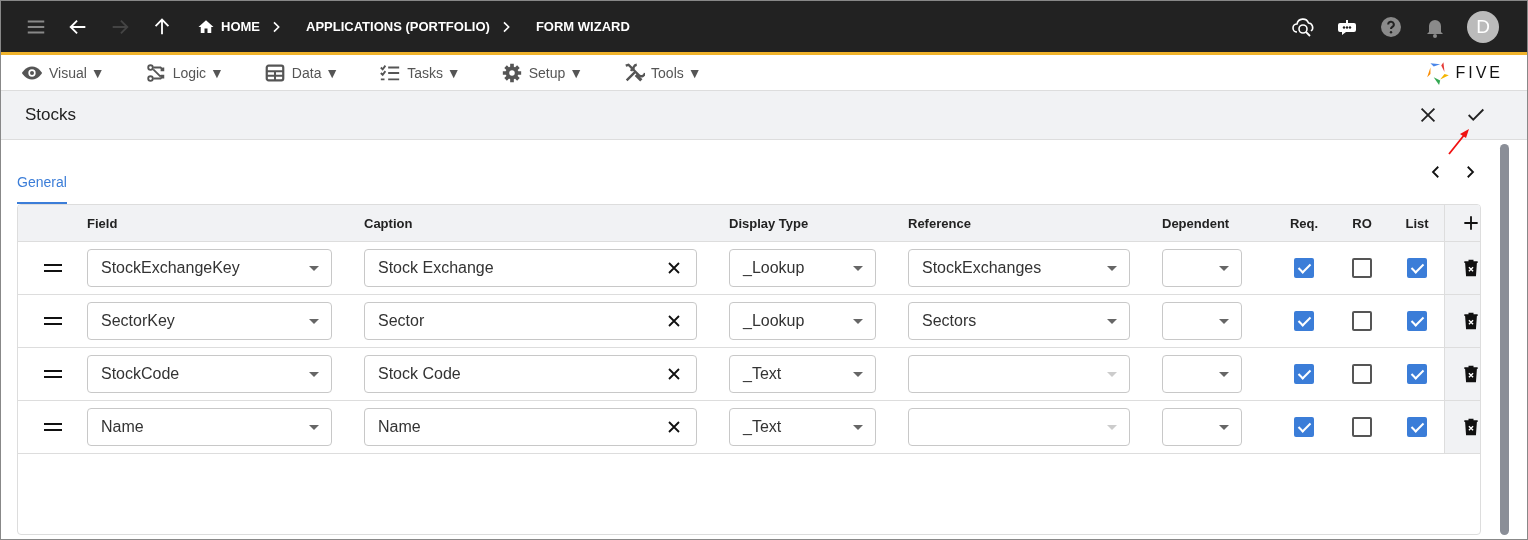 The image size is (1528, 540). Describe the element at coordinates (1019, 268) in the screenshot. I see `reference-select: StockExchanges` at that location.